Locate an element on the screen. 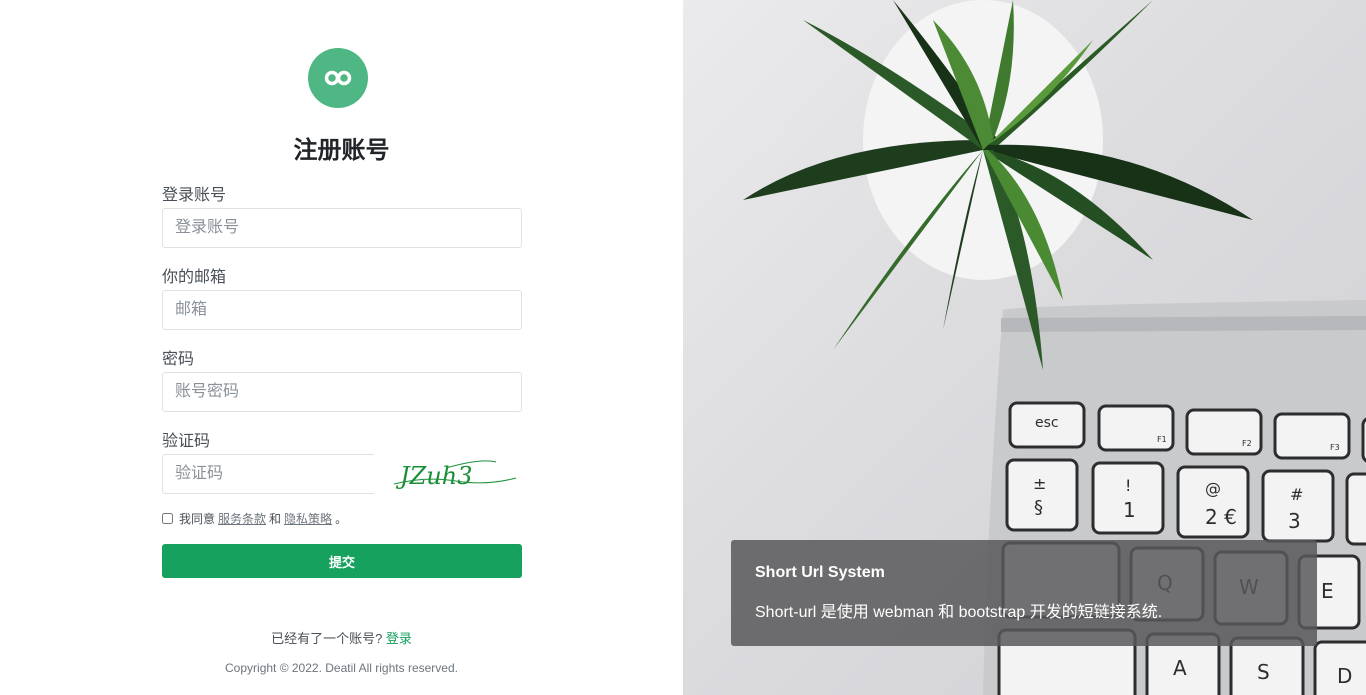 The image size is (1366, 695). agree-checkbox is located at coordinates (167, 518).